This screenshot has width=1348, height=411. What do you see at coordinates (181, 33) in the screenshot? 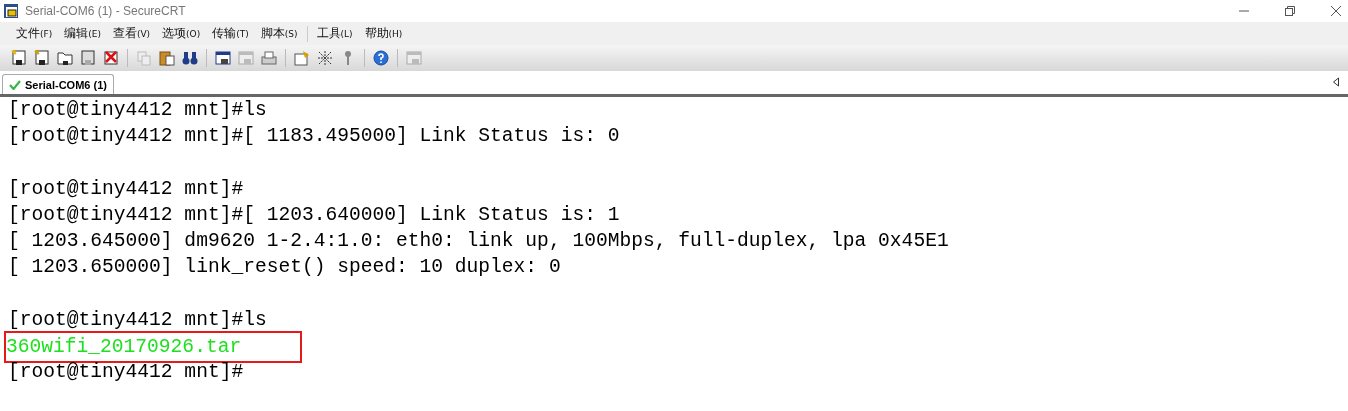
I see `menu-item: 选项(O)` at bounding box center [181, 33].